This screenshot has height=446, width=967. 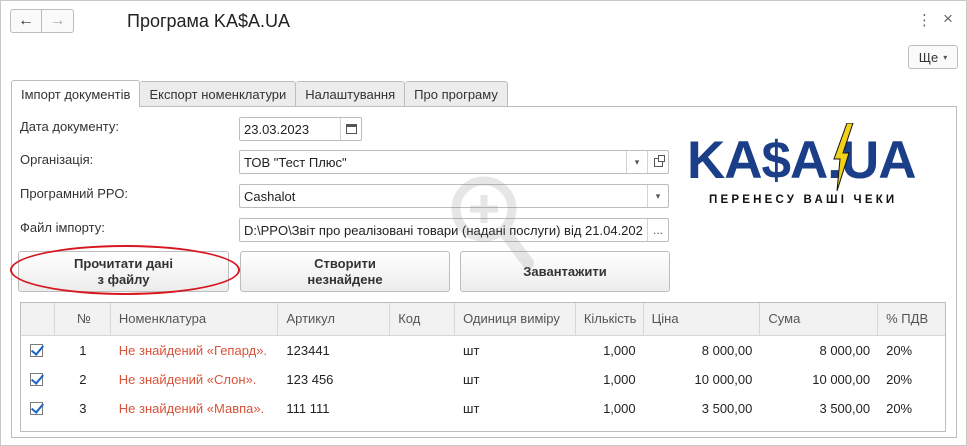 I want to click on forward-button: →, so click(x=58, y=21).